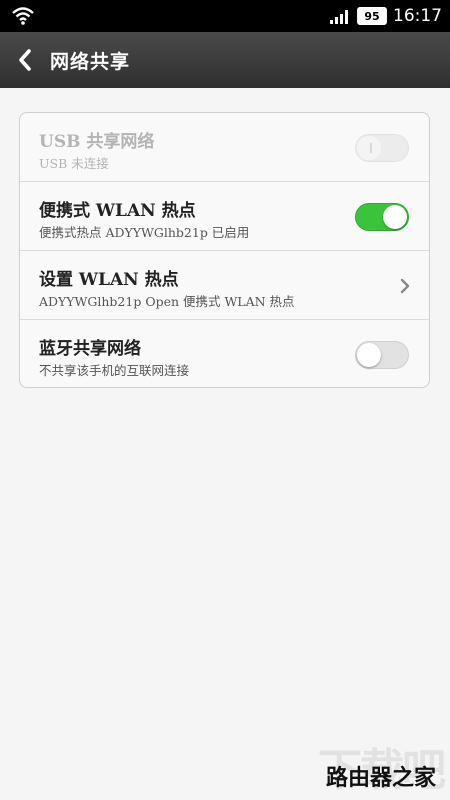 The image size is (450, 800). I want to click on wlan-hotspot-title: 便携式 WLAN 热点, so click(117, 211).